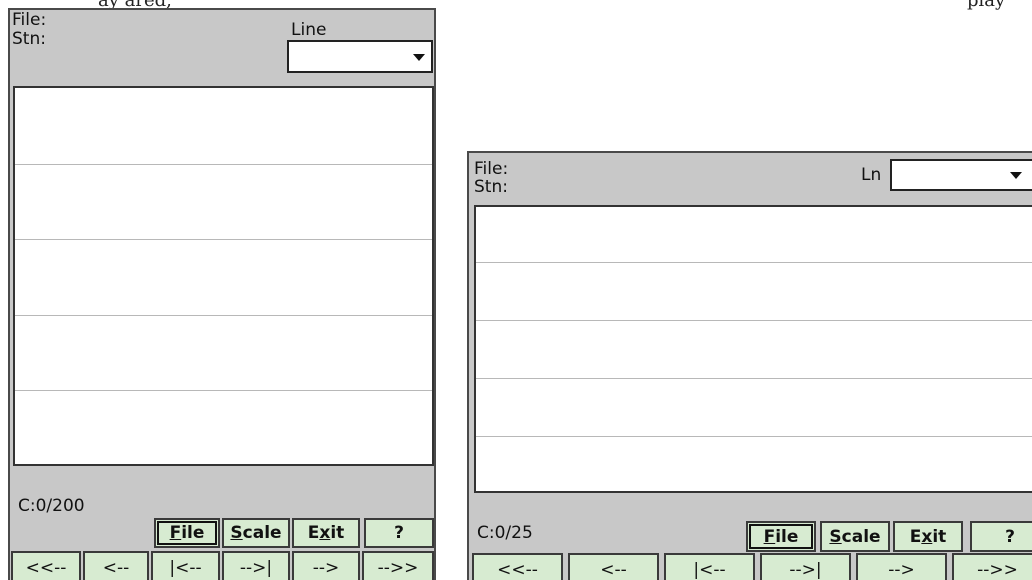  What do you see at coordinates (51, 506) in the screenshot?
I see `record-counter: C:0/200` at bounding box center [51, 506].